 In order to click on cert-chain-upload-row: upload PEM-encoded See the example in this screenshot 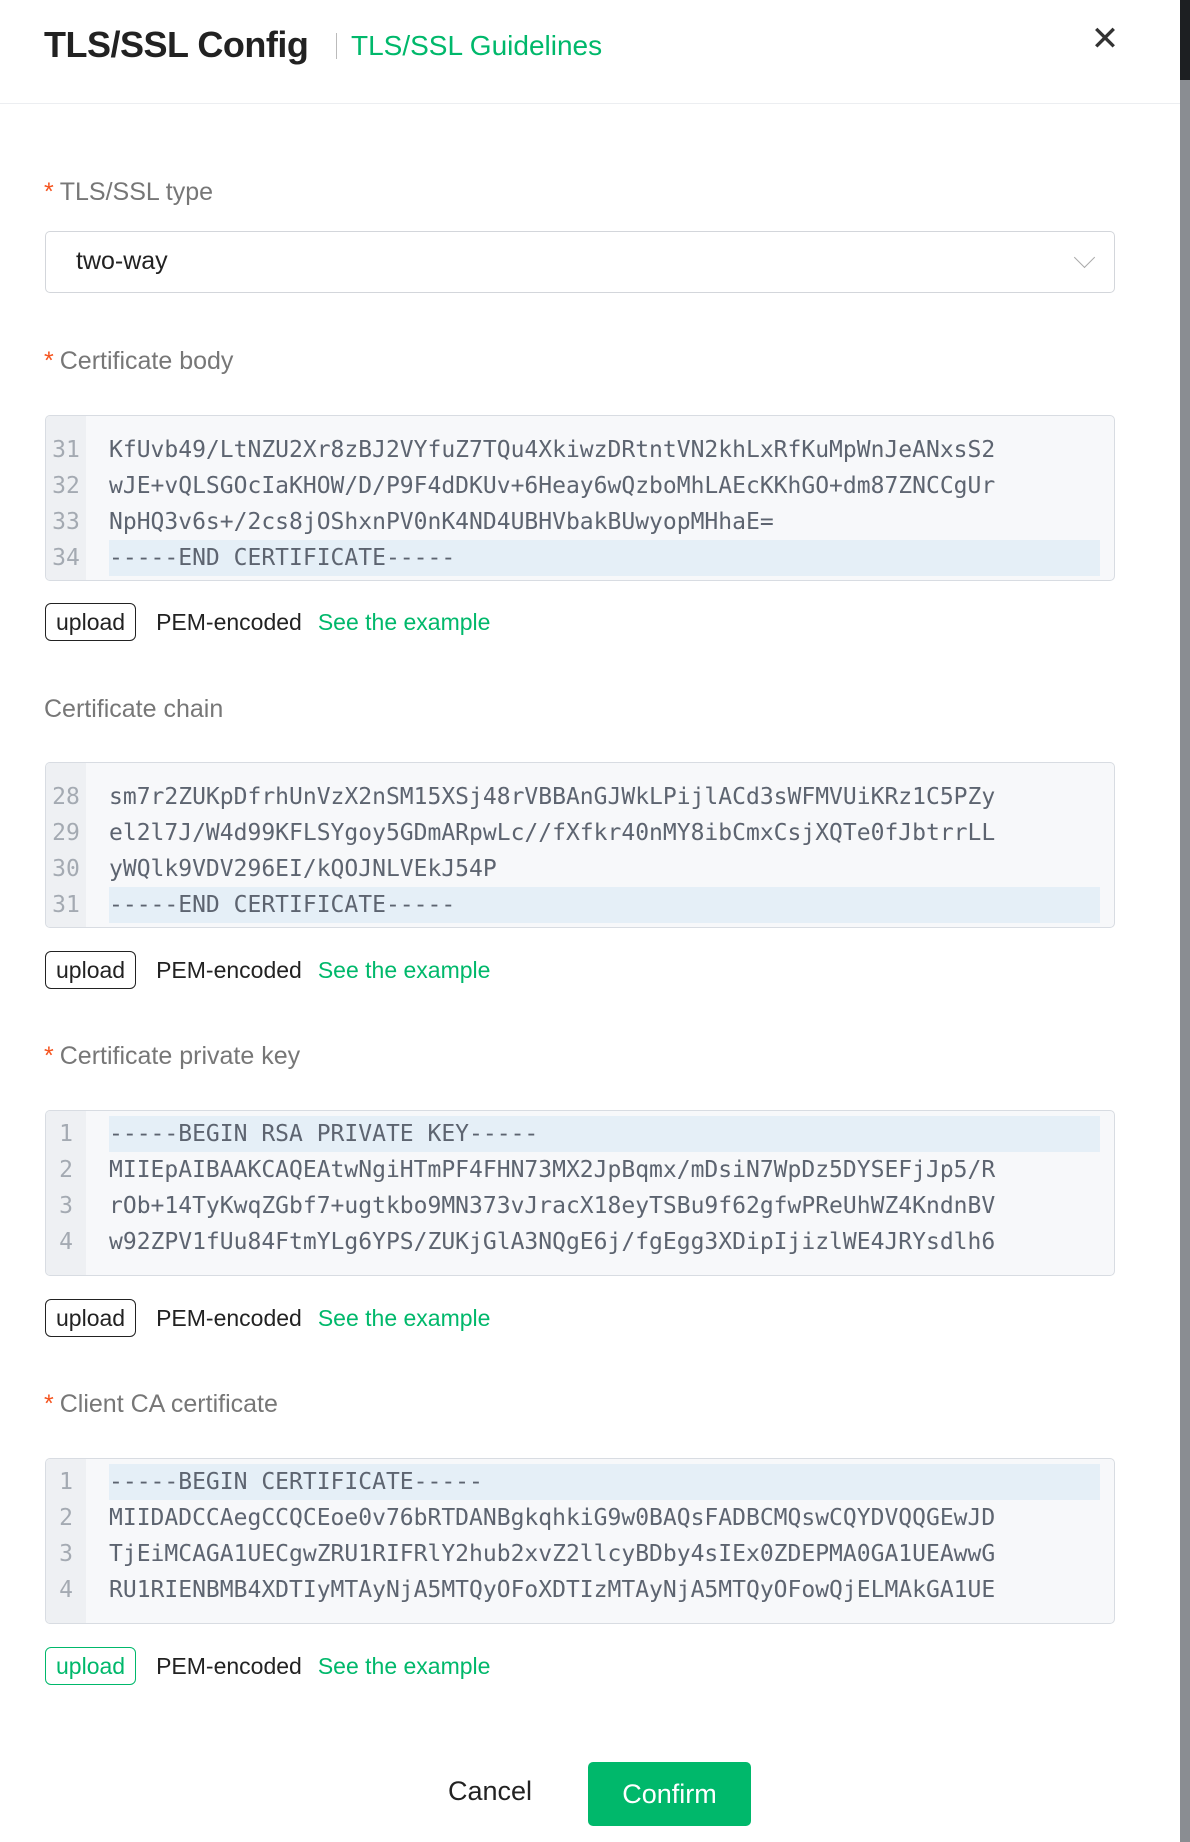, I will do `click(267, 970)`.